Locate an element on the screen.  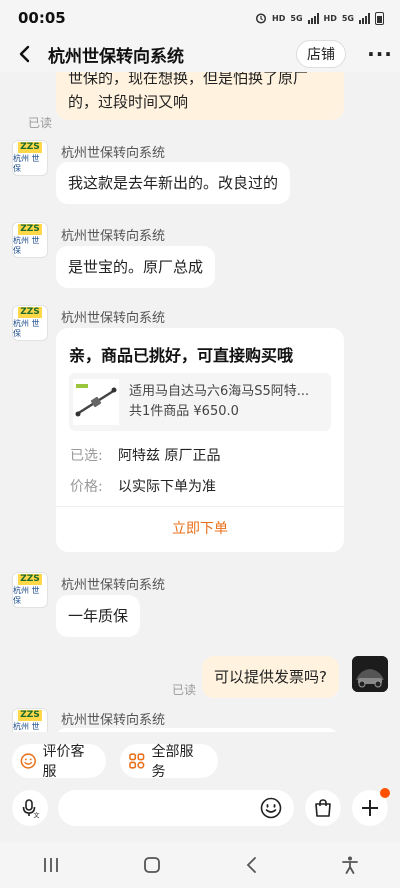
rate-service-button: 评价客服 is located at coordinates (59, 762).